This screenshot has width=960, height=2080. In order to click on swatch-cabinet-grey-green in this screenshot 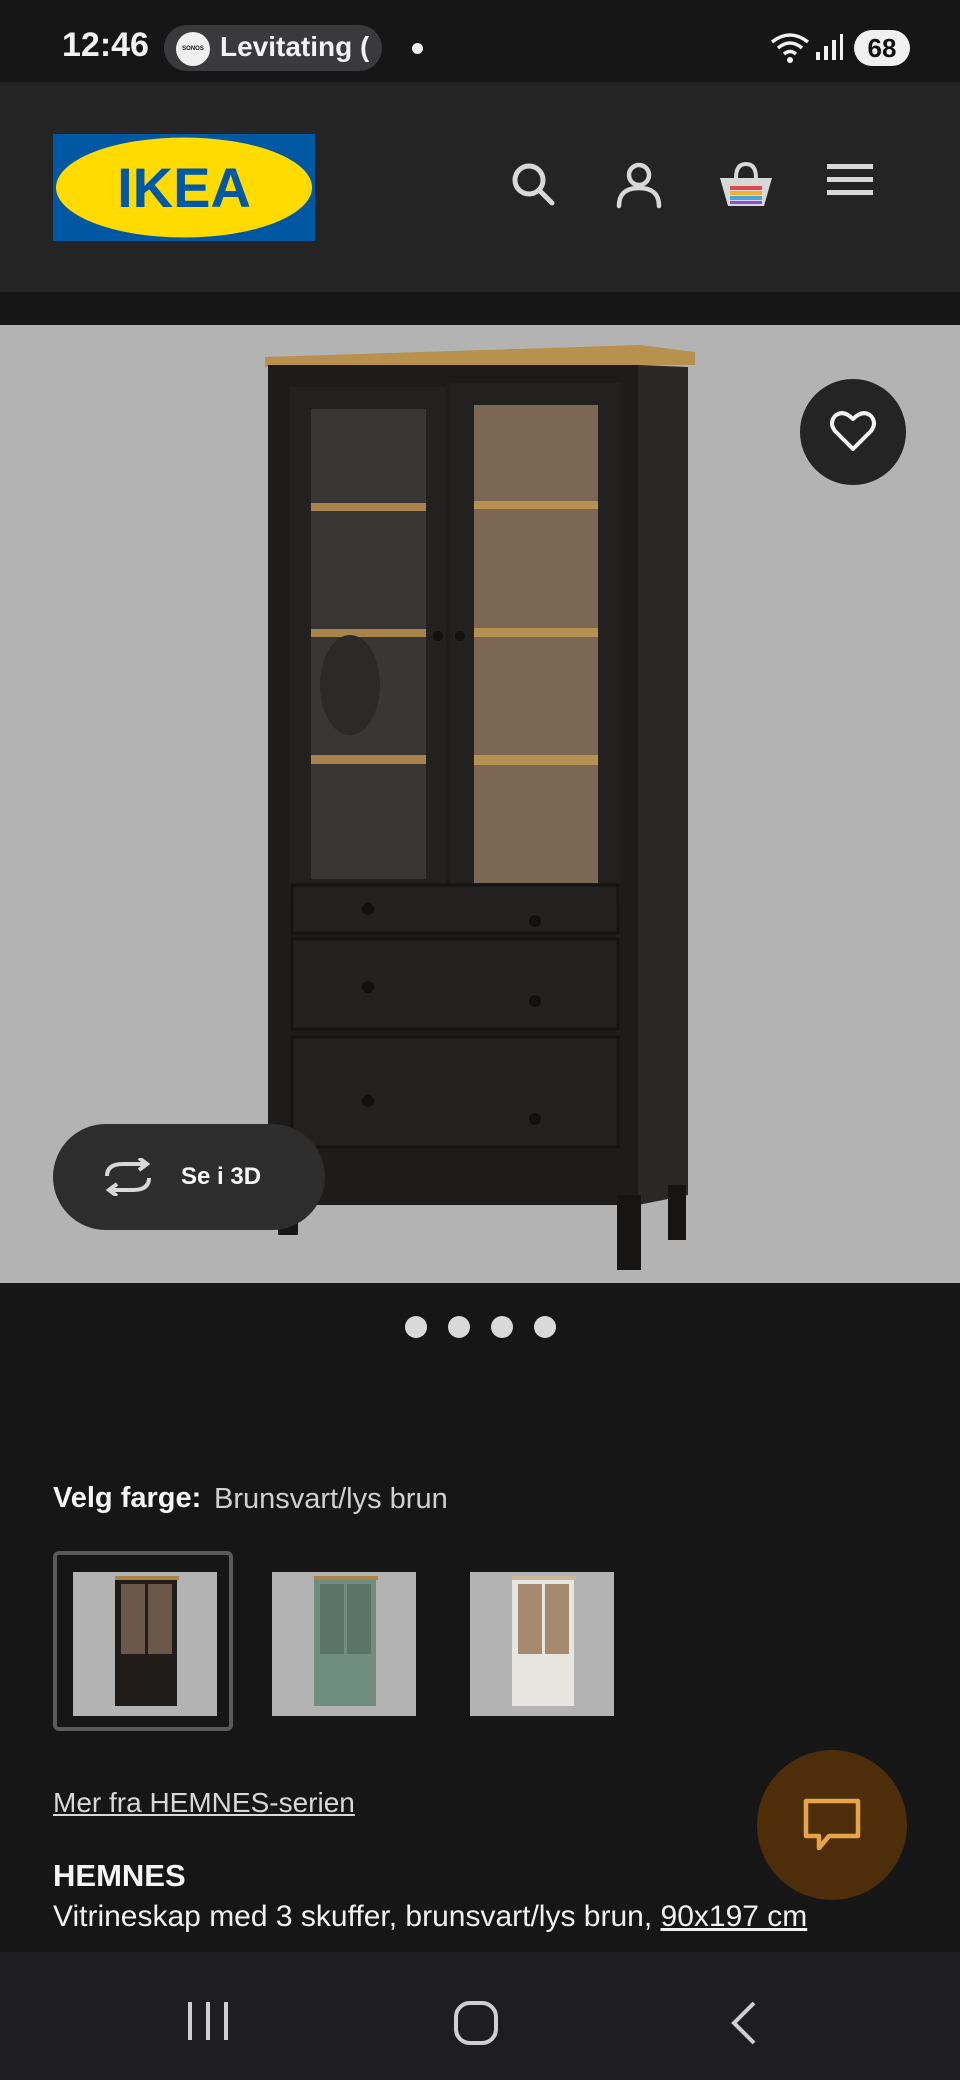, I will do `click(346, 1641)`.